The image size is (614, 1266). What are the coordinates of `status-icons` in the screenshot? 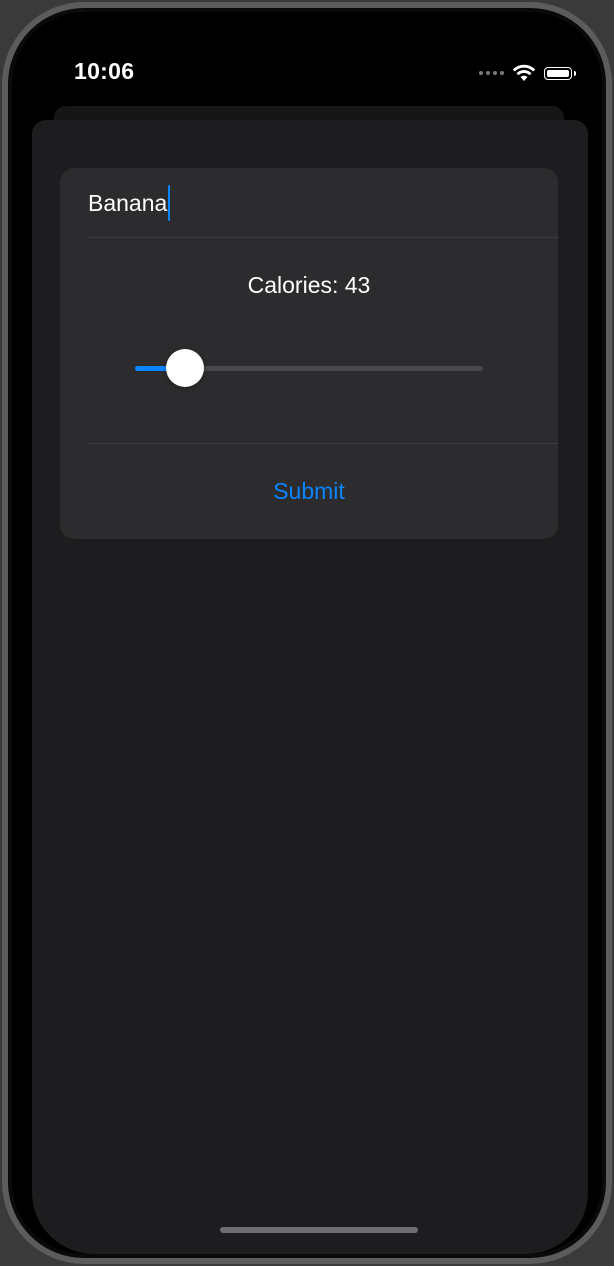 It's located at (527, 73).